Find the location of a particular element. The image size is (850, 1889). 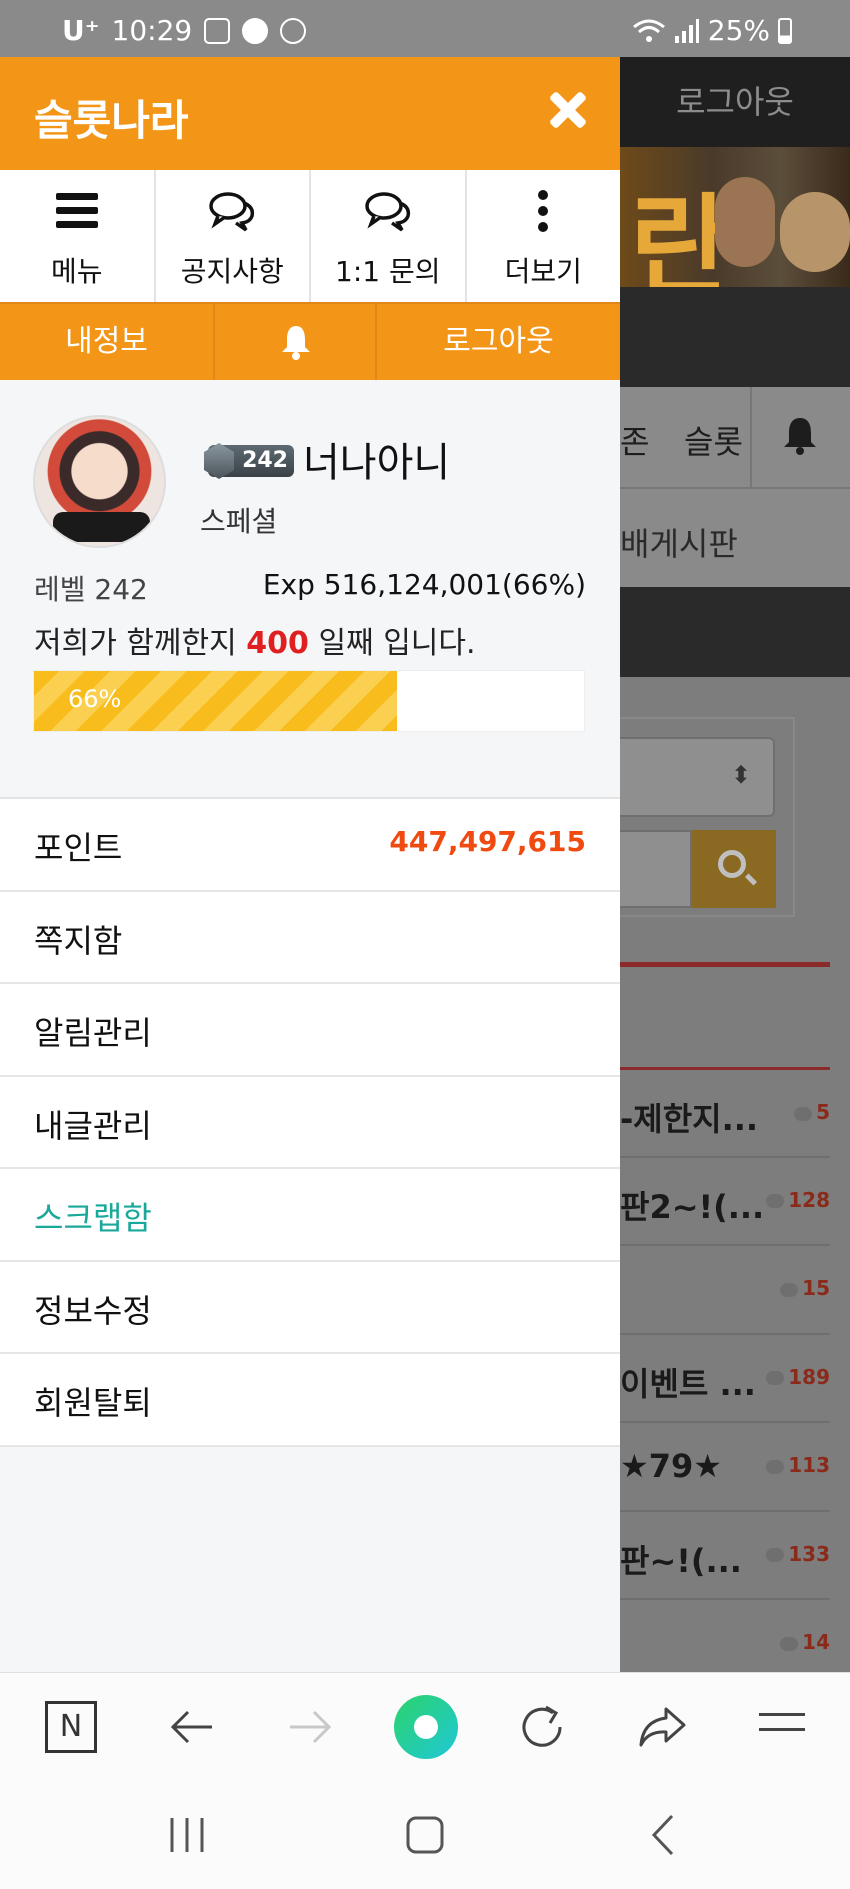

bg-post-row: 15 is located at coordinates (725, 1288).